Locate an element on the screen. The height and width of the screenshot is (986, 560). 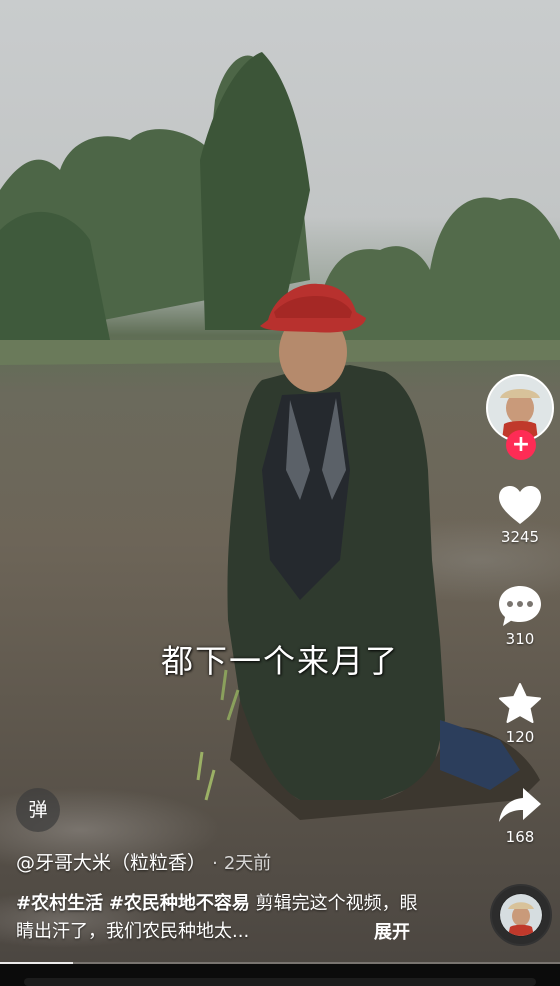
share-action: 168 is located at coordinates (520, 816).